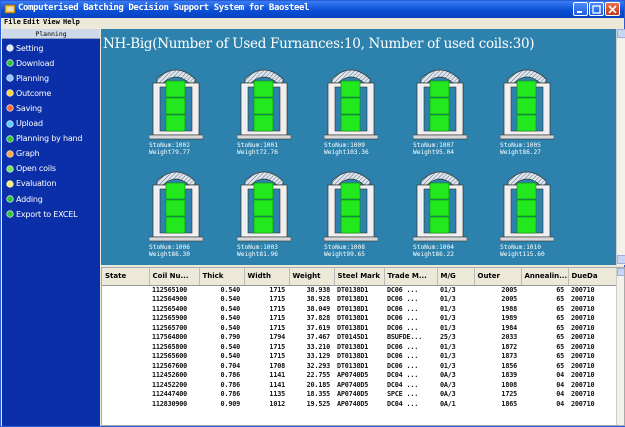 This screenshot has width=625, height=427. Describe the element at coordinates (351, 109) in the screenshot. I see `furnace: StoNum:1009 Weight103.36` at that location.